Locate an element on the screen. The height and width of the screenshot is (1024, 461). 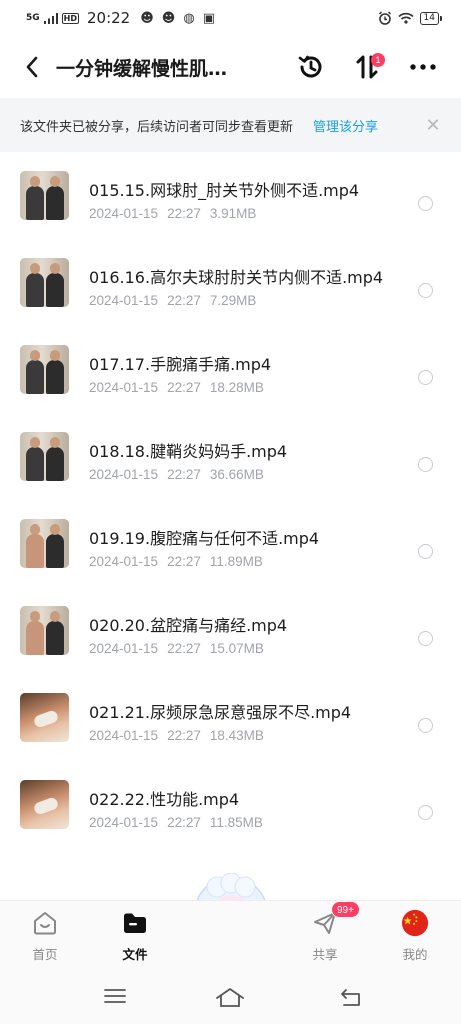
file-row: 020.20.盆腔痛与痛经.mp4 2024-01-15 22:27 15.07MB is located at coordinates (230, 630).